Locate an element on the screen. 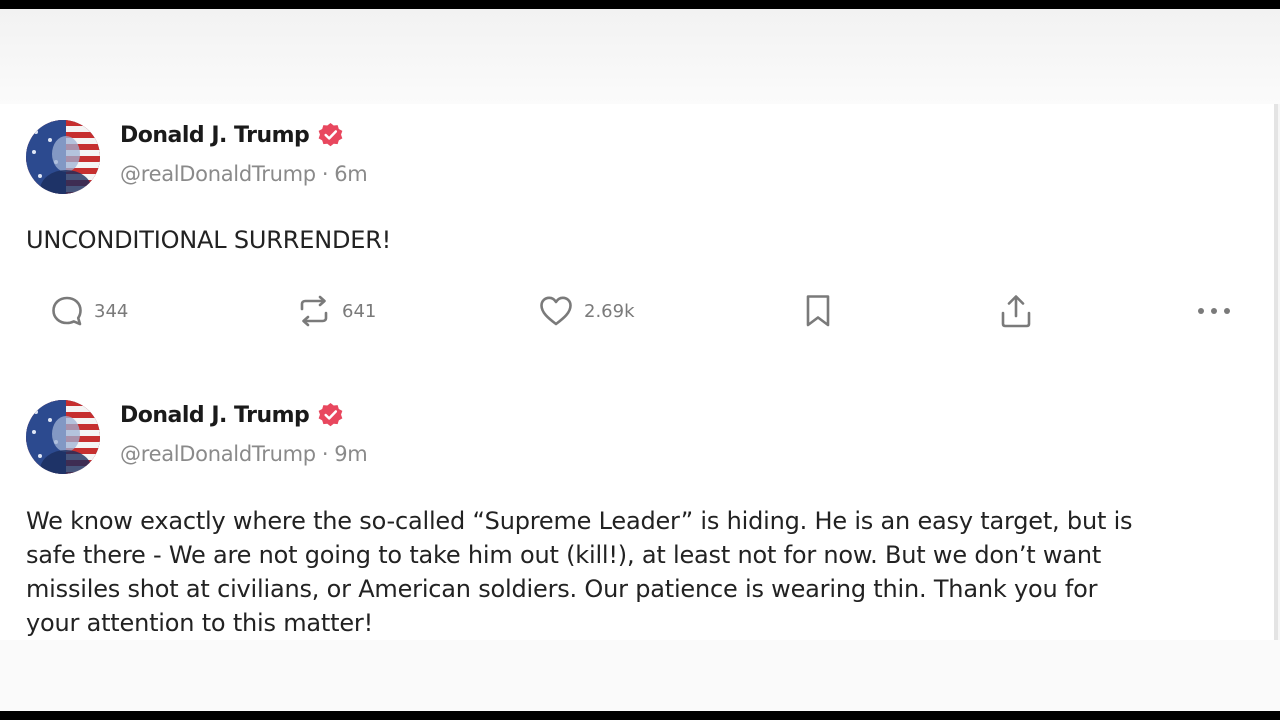 This screenshot has width=1280, height=720. handle-row: @realDonaldTrump · 9m is located at coordinates (244, 454).